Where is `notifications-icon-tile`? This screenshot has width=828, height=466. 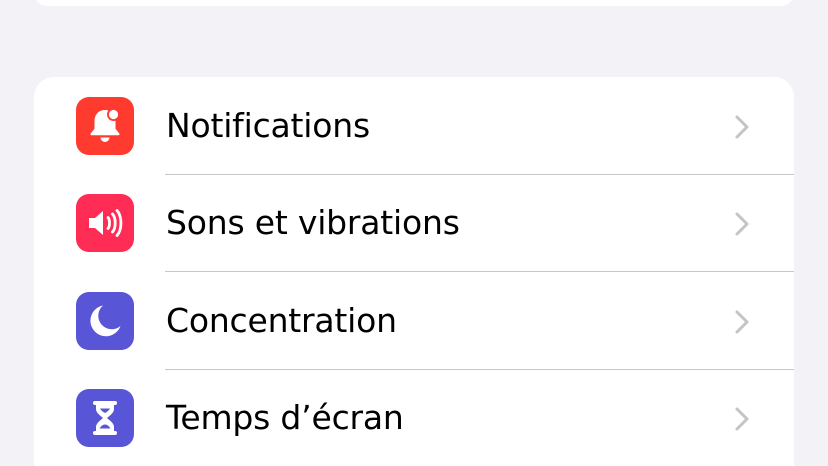 notifications-icon-tile is located at coordinates (105, 126).